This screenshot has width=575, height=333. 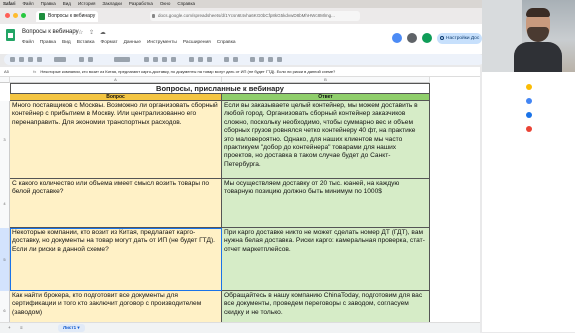 I want to click on link-icon, so click(x=252, y=59).